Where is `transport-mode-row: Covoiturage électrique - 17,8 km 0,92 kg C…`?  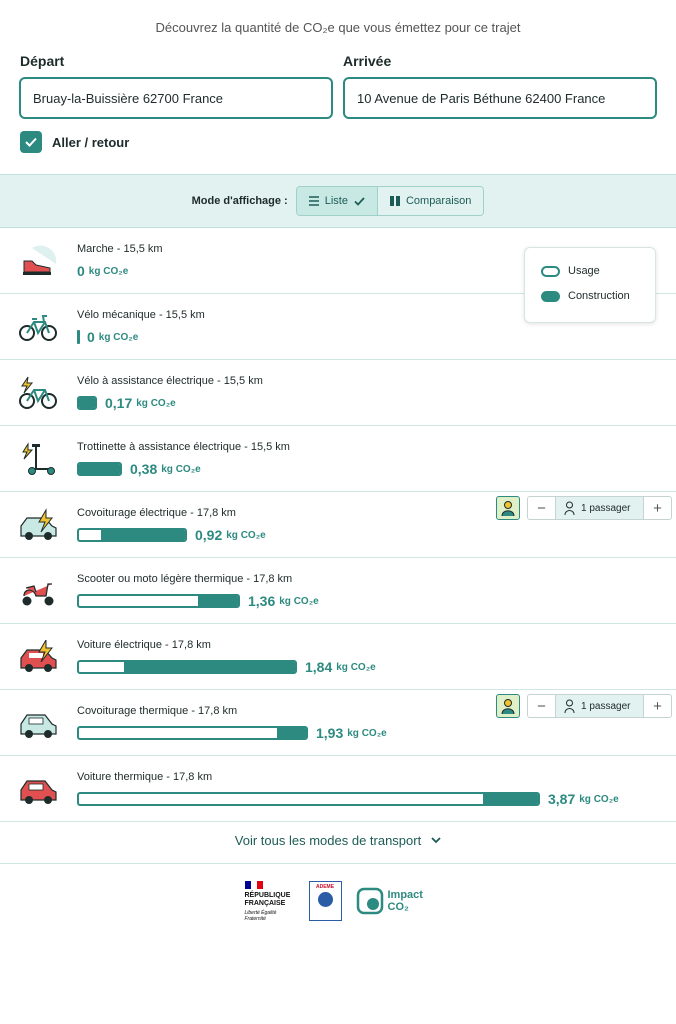
transport-mode-row: Covoiturage électrique - 17,8 km 0,92 kg C… is located at coordinates (338, 525).